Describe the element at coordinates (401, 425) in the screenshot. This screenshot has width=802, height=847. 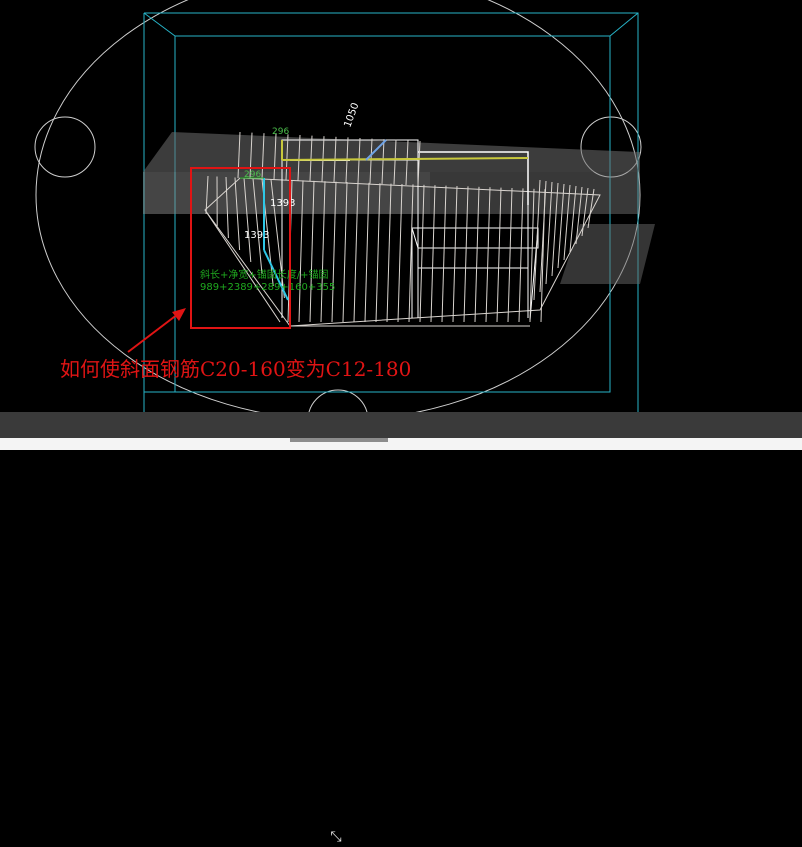
I see `status-bar: ⤡` at that location.